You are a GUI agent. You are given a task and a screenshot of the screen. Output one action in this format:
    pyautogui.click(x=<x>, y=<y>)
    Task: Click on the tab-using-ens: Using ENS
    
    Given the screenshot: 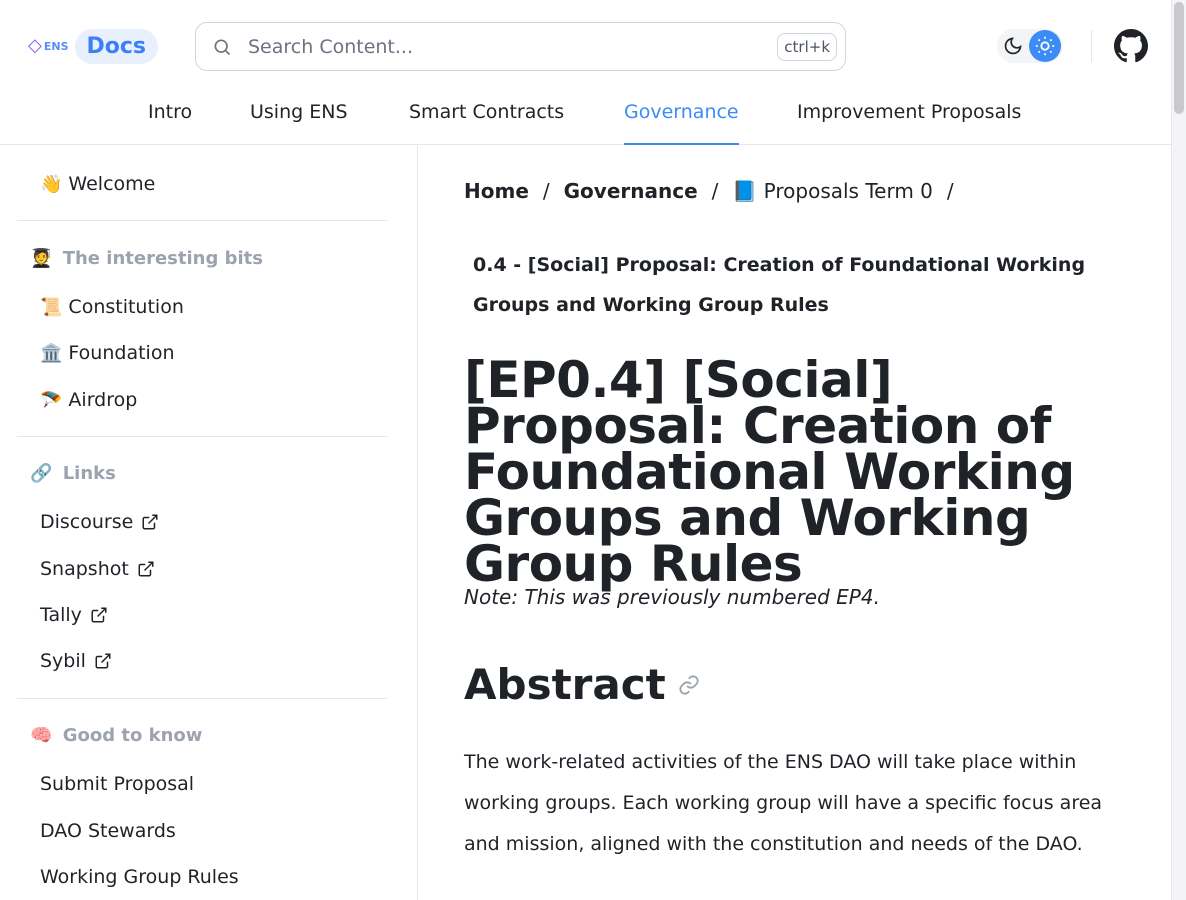 What is the action you would take?
    pyautogui.click(x=299, y=117)
    